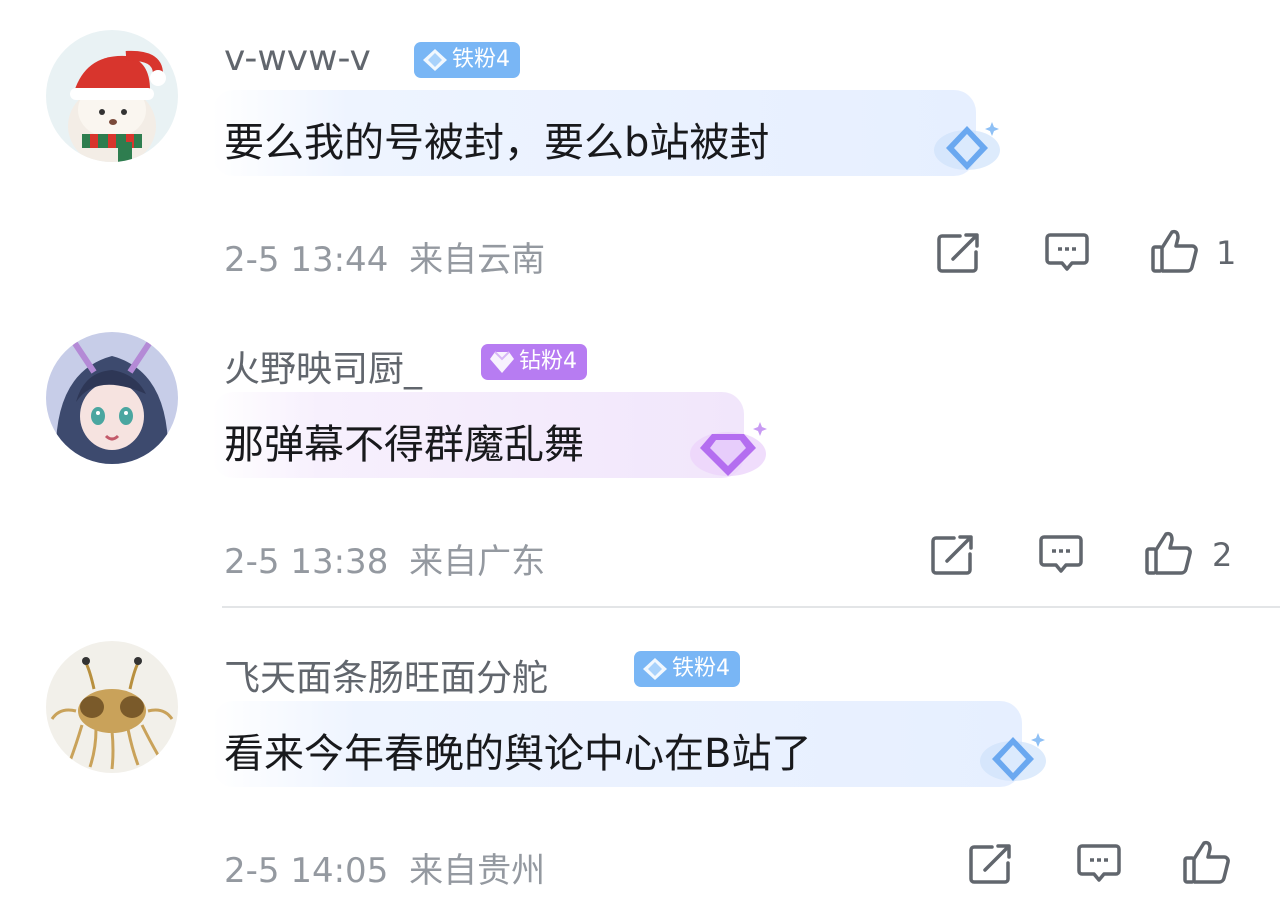 This screenshot has height=907, width=1280. I want to click on comment-meta: 2-5 14:05 来自贵州, so click(384, 867).